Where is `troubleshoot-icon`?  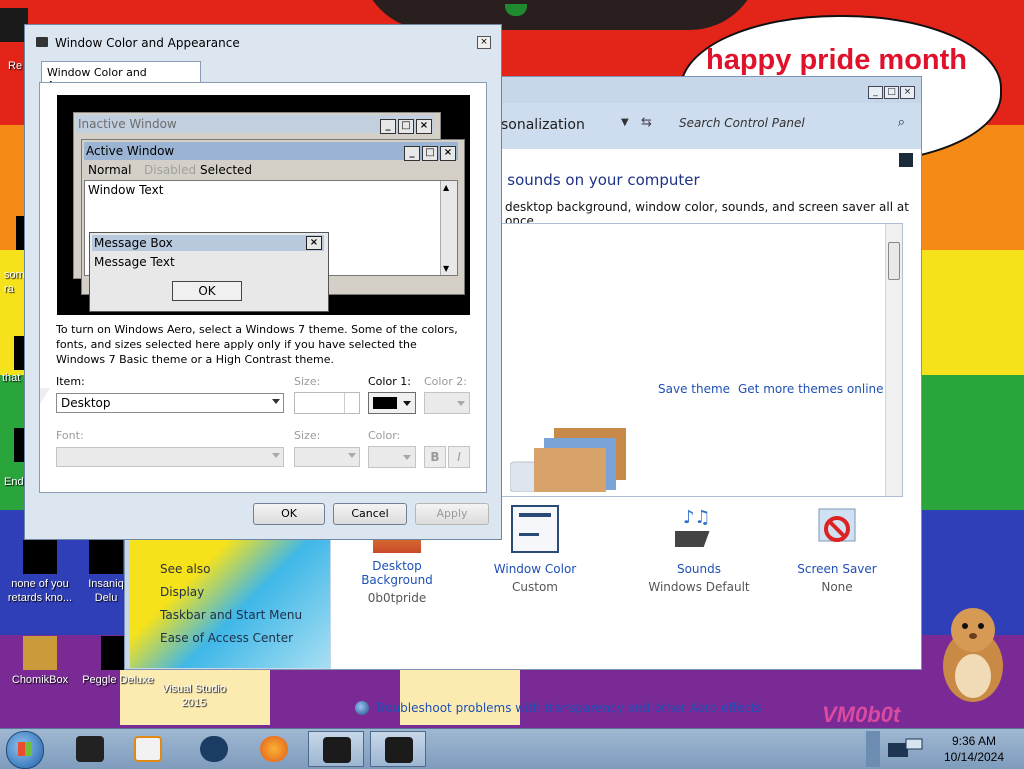 troubleshoot-icon is located at coordinates (362, 708).